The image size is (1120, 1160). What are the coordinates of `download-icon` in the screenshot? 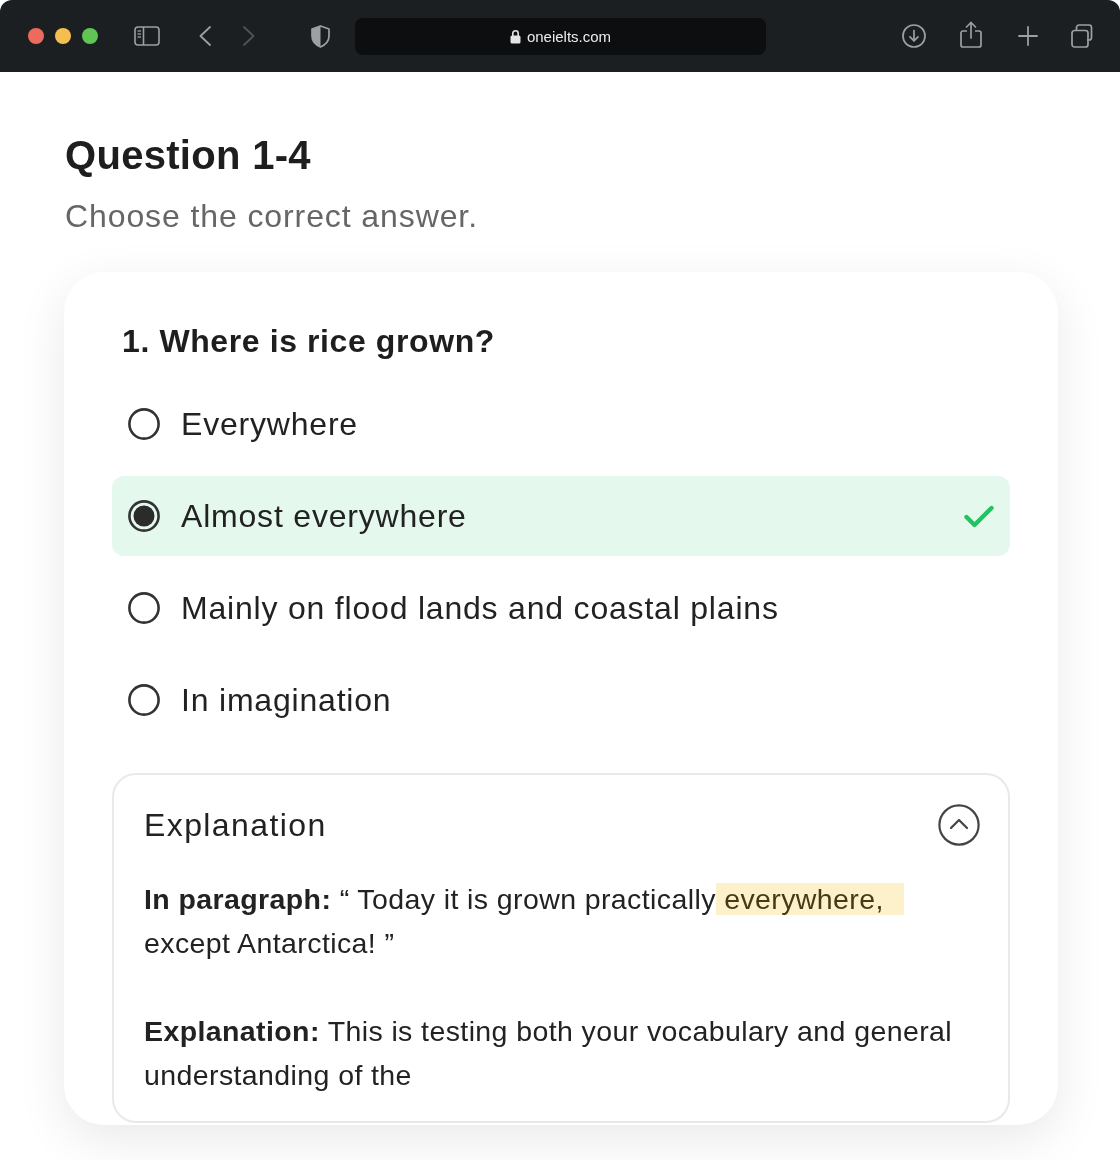 It's located at (914, 36).